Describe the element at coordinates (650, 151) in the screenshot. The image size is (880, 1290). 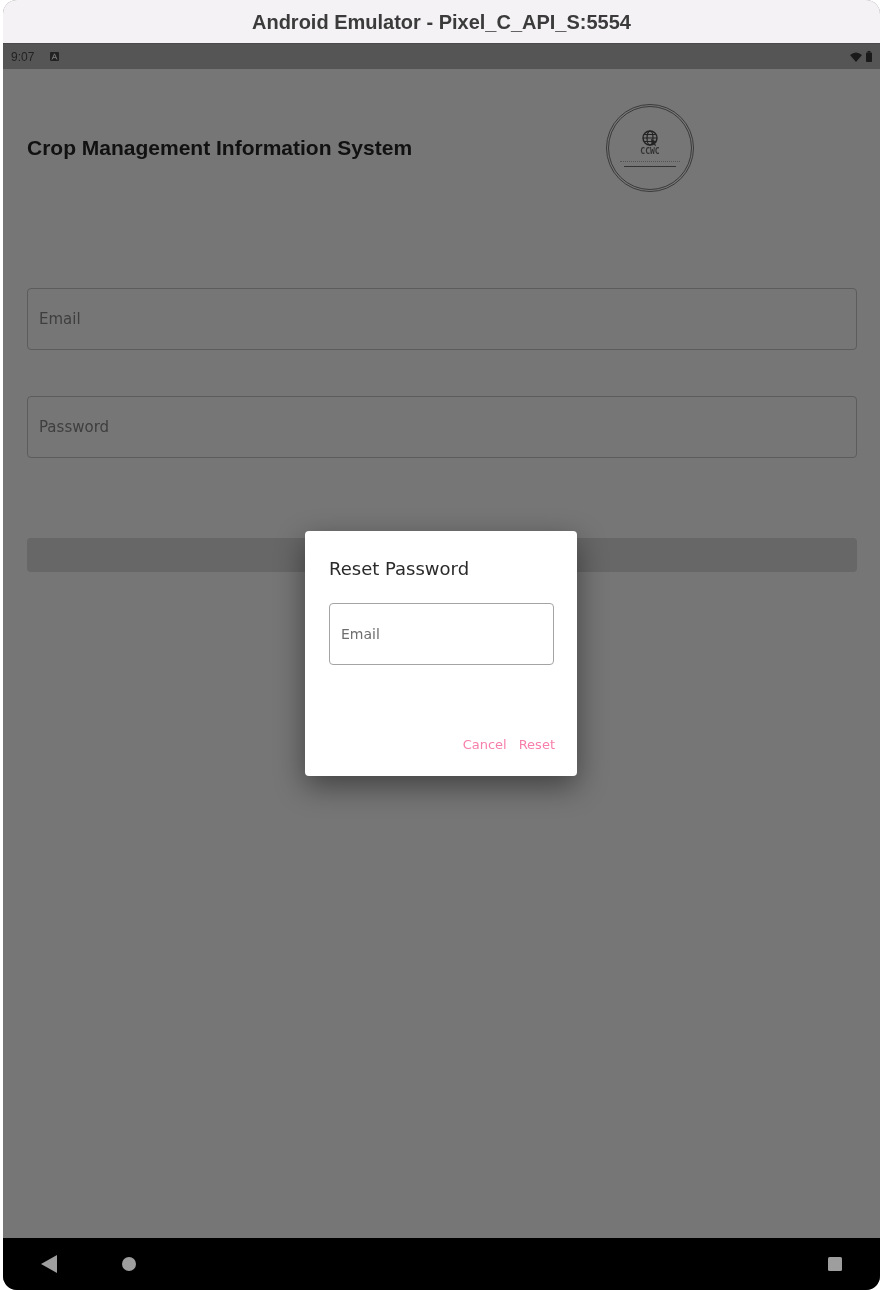
I see `logo-text: CCWC` at that location.